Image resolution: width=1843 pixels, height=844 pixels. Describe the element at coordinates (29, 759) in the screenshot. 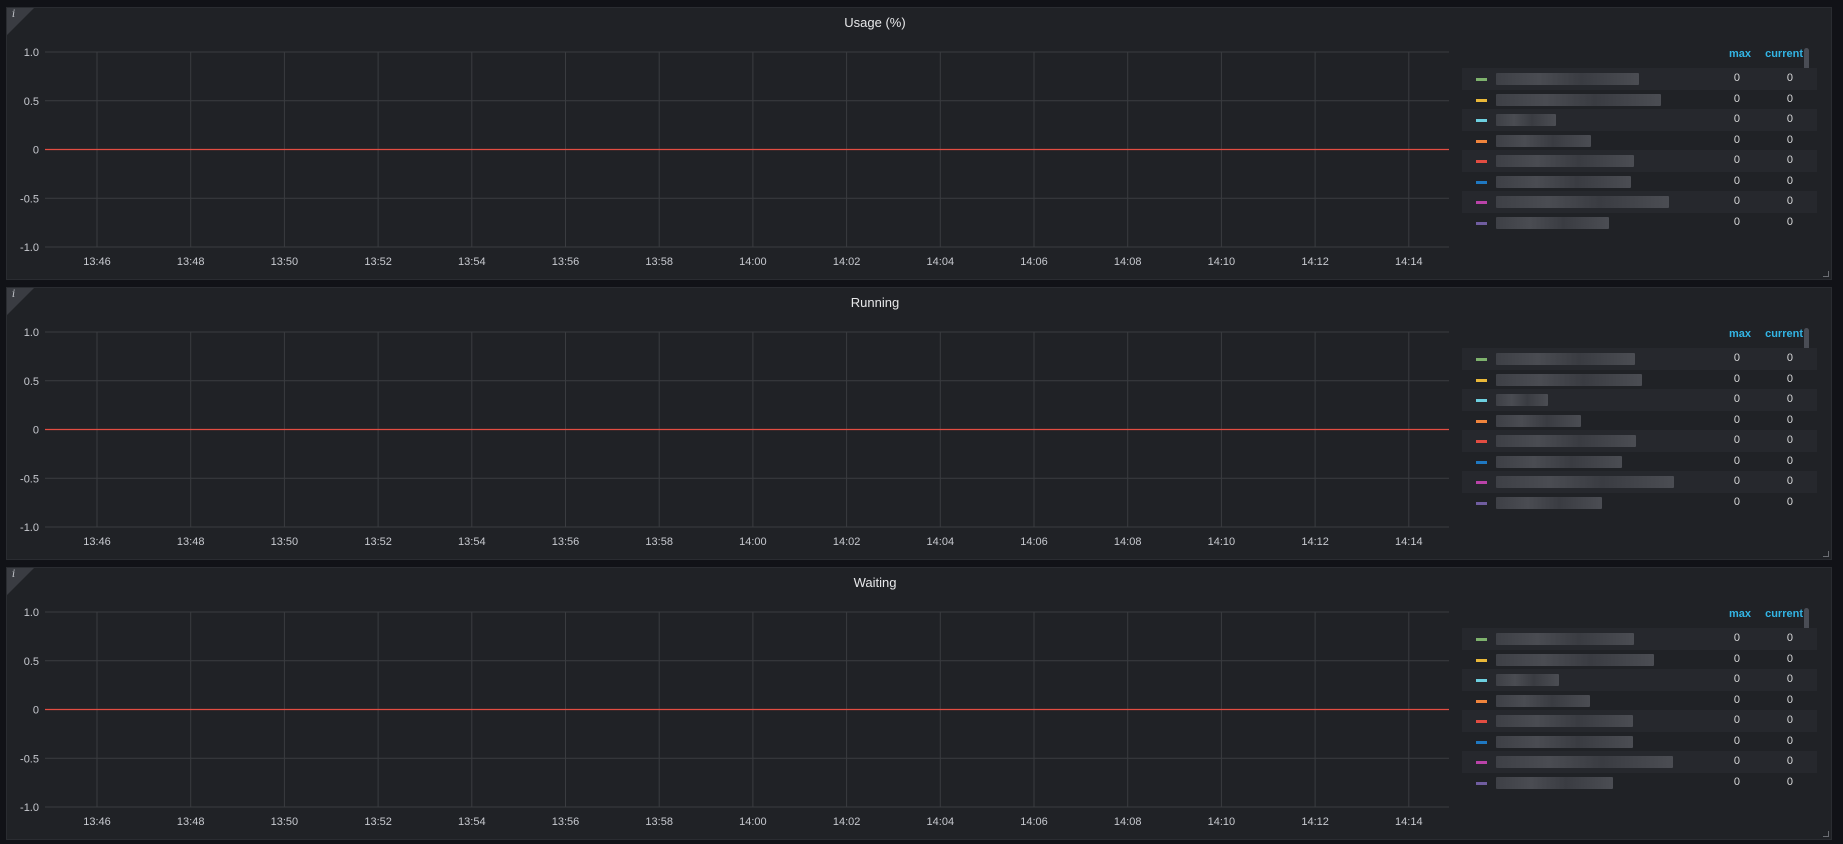

I see `y-tick-label: -0.5` at that location.